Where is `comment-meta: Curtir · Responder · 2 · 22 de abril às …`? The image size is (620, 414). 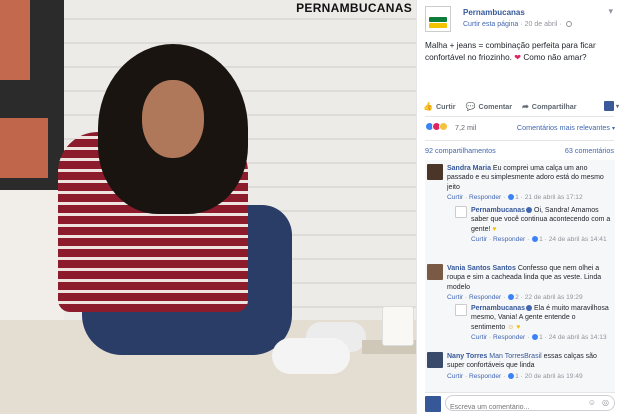 comment-meta: Curtir · Responder · 2 · 22 de abril às … is located at coordinates (515, 298).